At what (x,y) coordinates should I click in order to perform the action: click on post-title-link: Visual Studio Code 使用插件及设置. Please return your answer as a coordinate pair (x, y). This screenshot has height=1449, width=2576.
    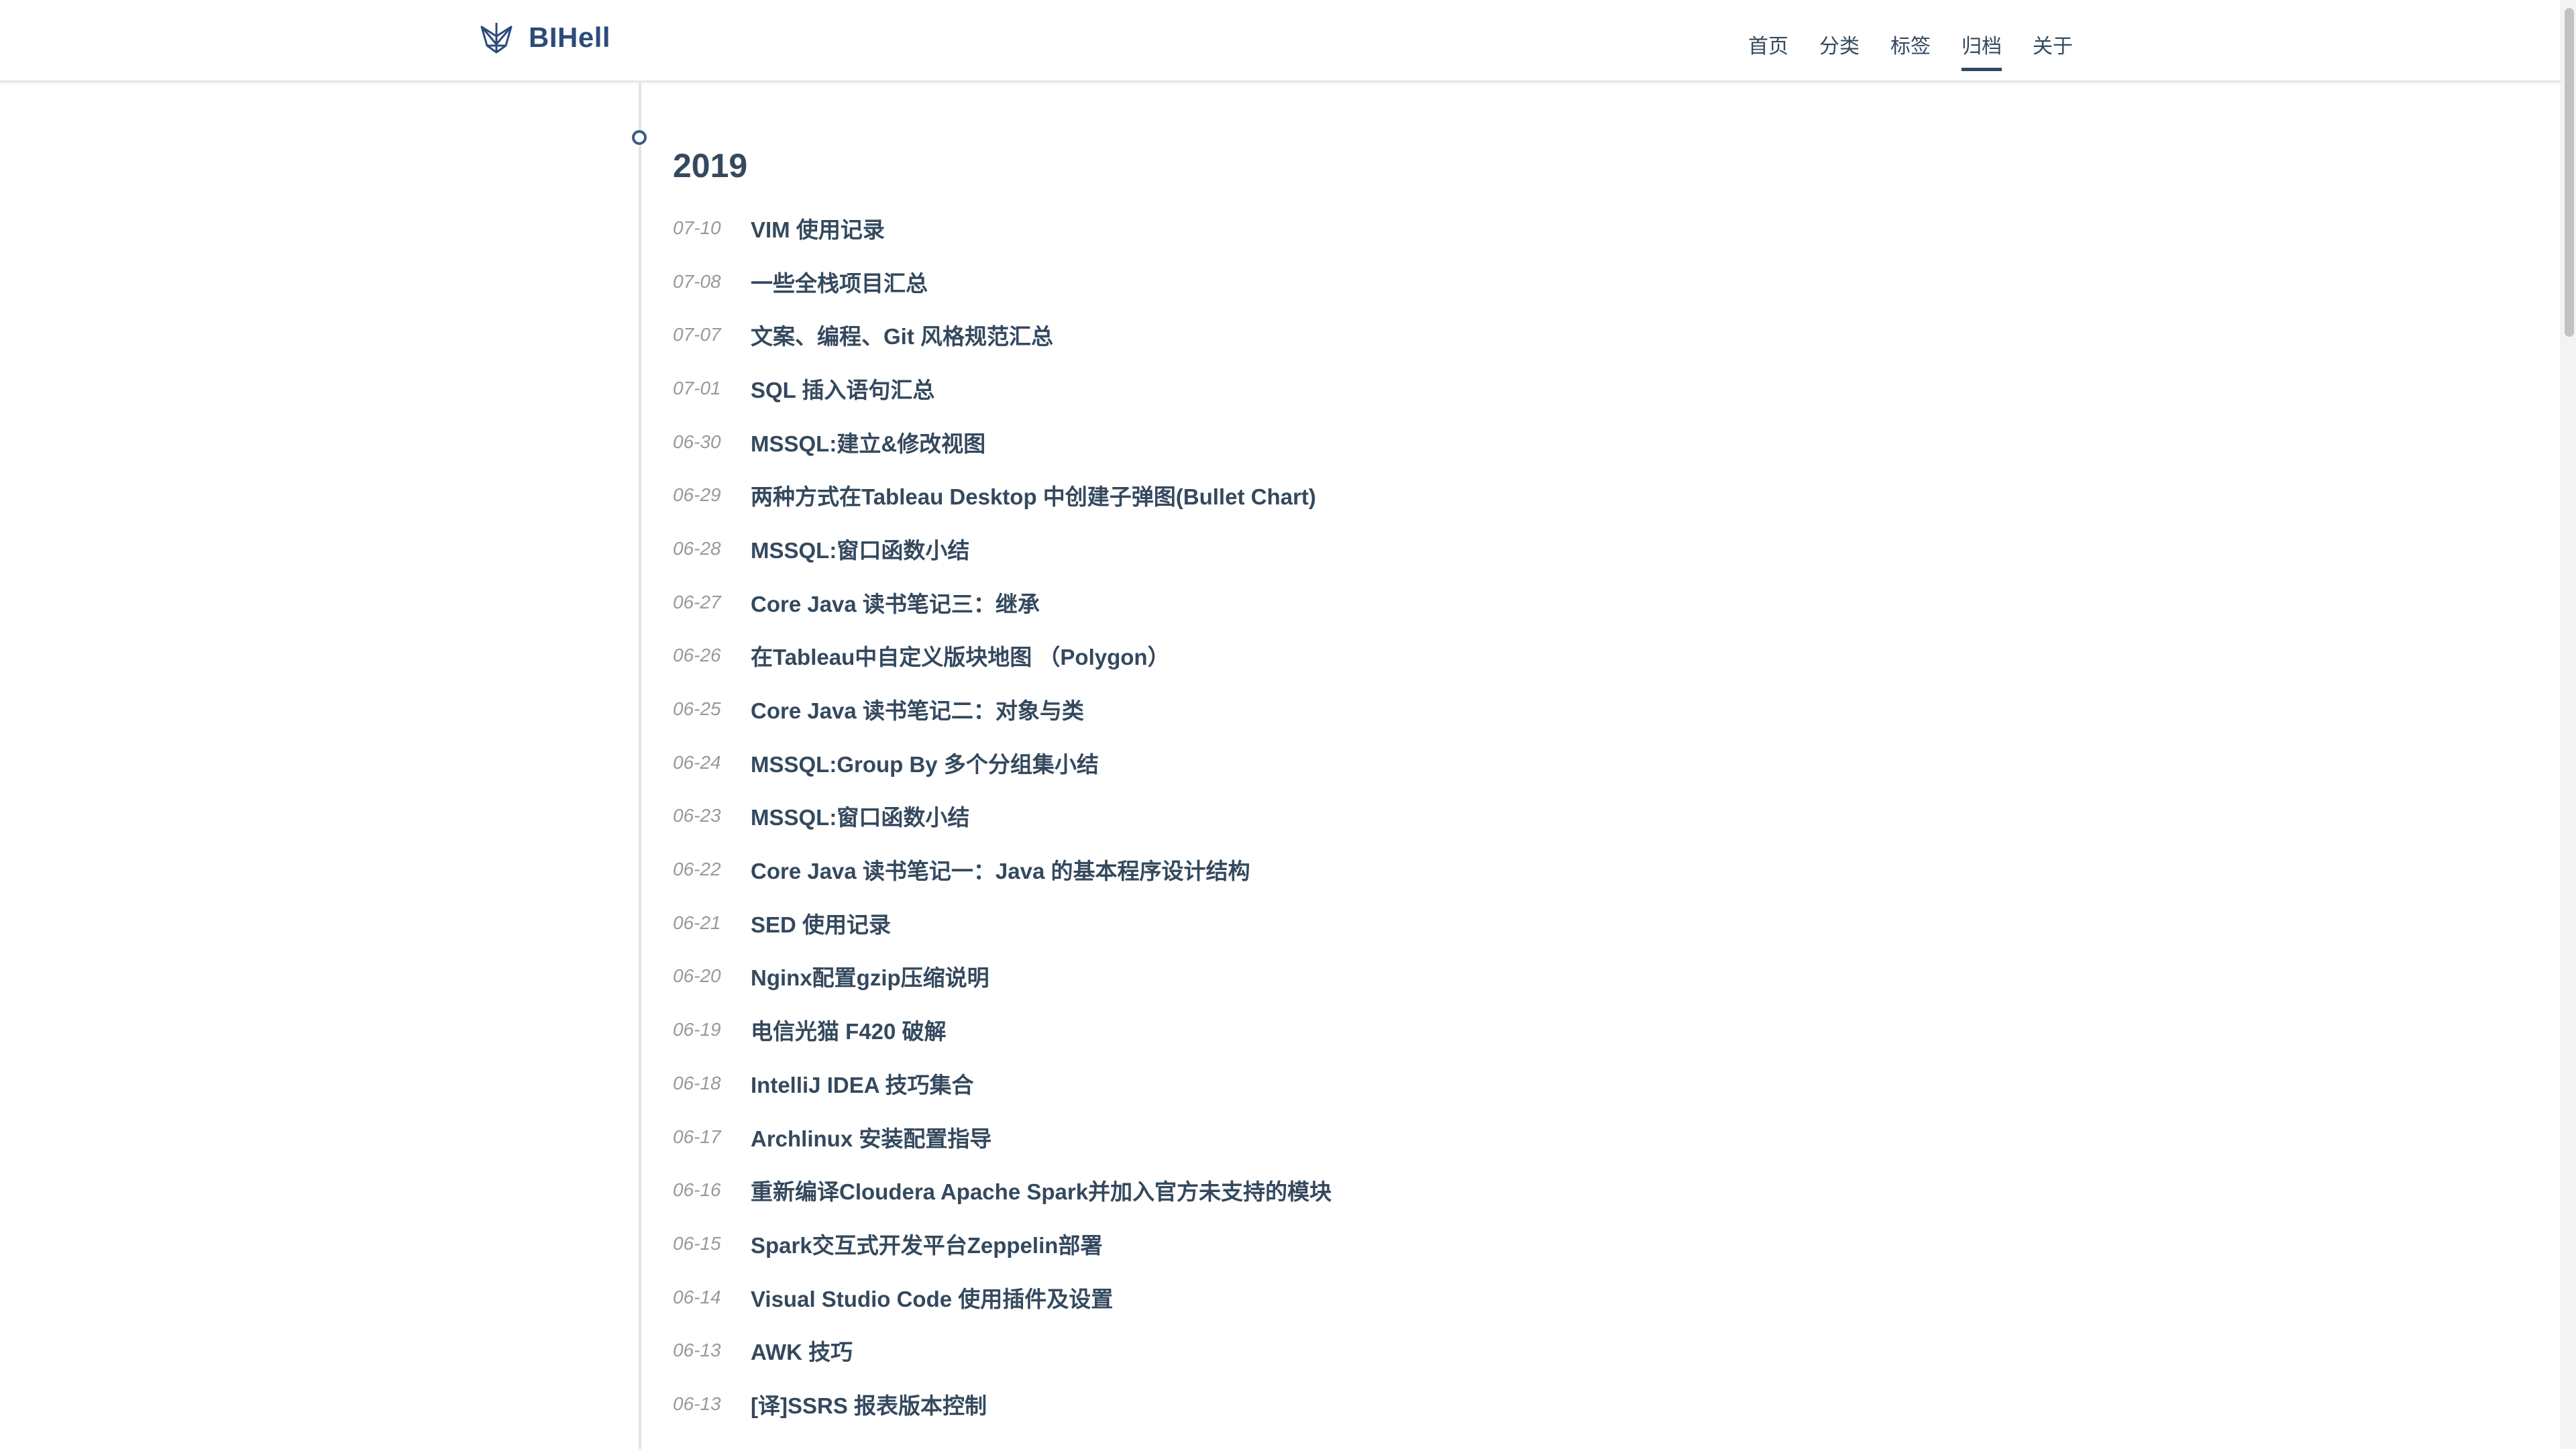
    Looking at the image, I should click on (932, 1297).